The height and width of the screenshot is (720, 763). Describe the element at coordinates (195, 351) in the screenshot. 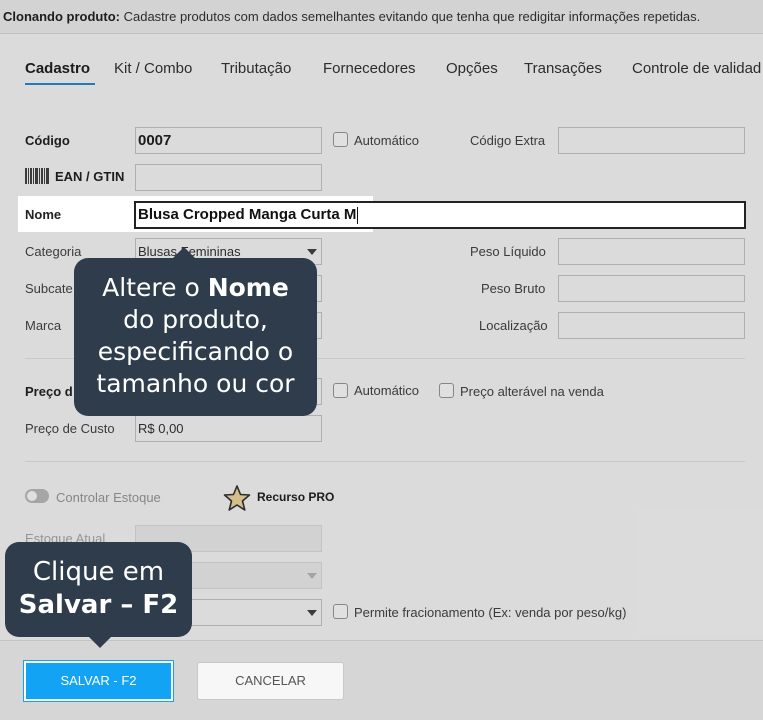

I see `tooltip-nome-line3: especificando o` at that location.